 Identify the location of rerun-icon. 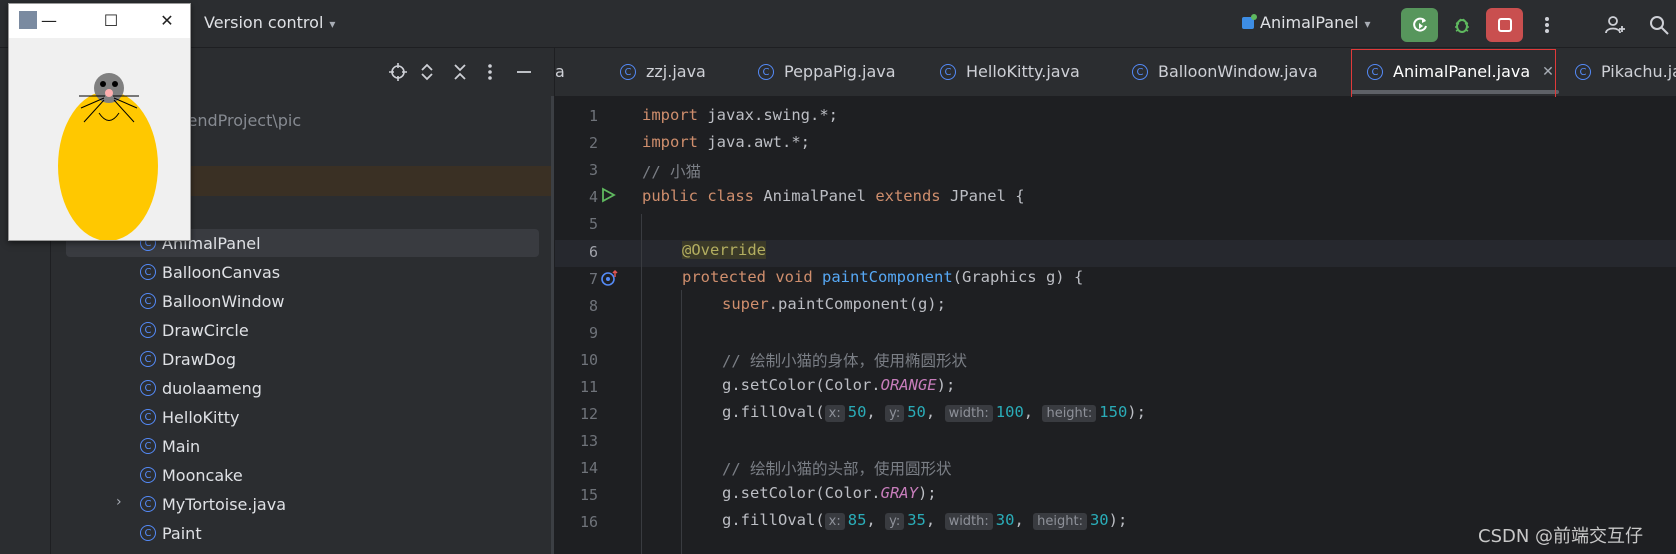
(1419, 24).